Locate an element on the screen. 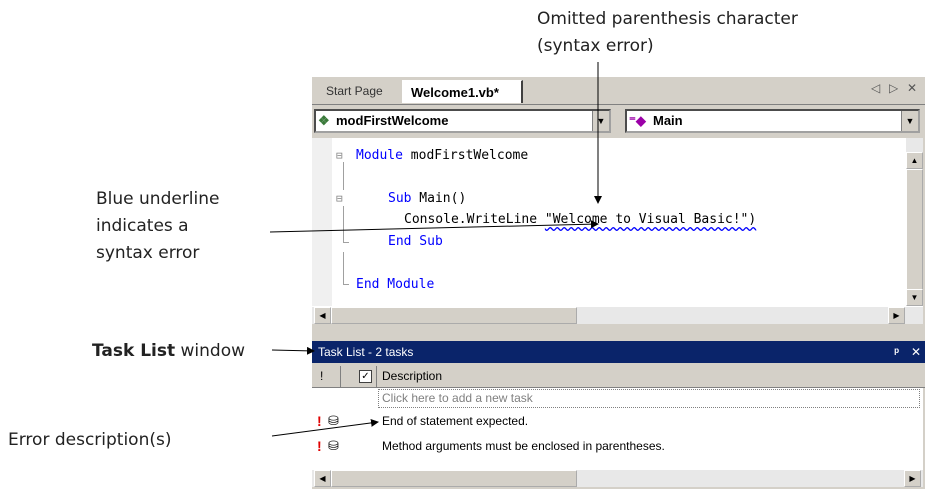 The image size is (925, 492). arrow-error-description is located at coordinates (325, 427).